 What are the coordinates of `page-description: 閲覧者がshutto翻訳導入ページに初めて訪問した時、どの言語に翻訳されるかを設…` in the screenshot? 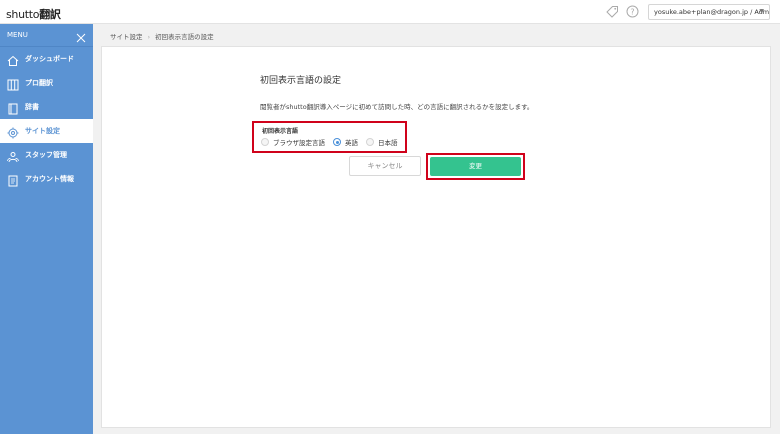 It's located at (397, 107).